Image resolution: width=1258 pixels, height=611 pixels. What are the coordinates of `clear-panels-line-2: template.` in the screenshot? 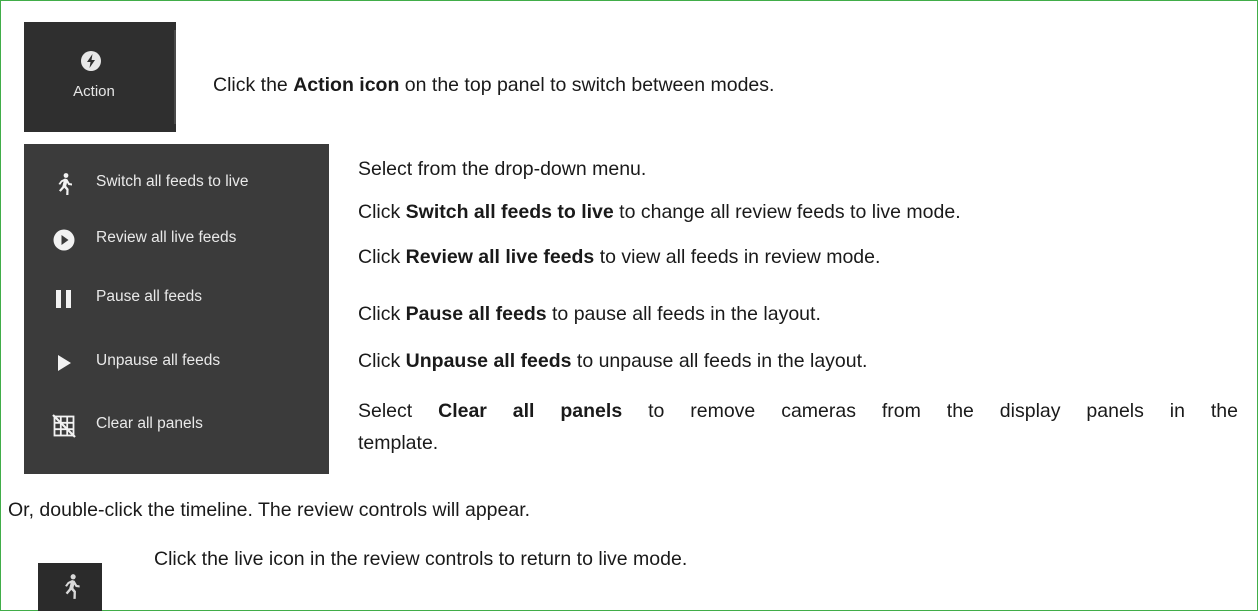 It's located at (398, 443).